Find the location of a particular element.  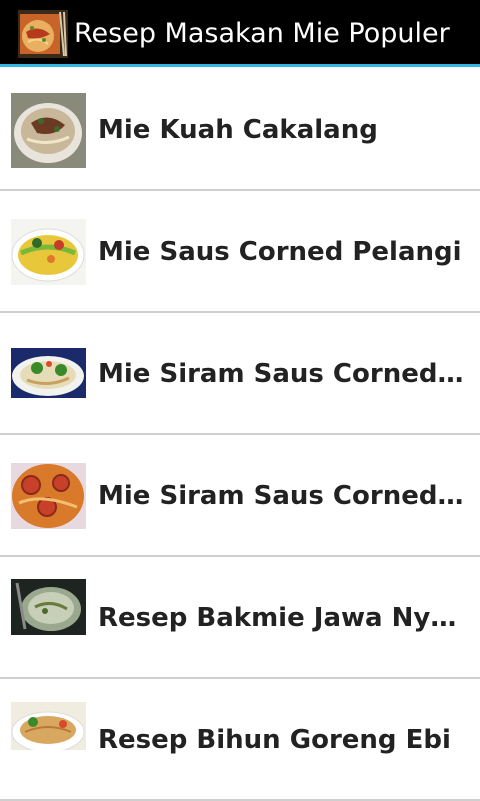

action-bar: Resep Masakan Mie Populer is located at coordinates (240, 33).